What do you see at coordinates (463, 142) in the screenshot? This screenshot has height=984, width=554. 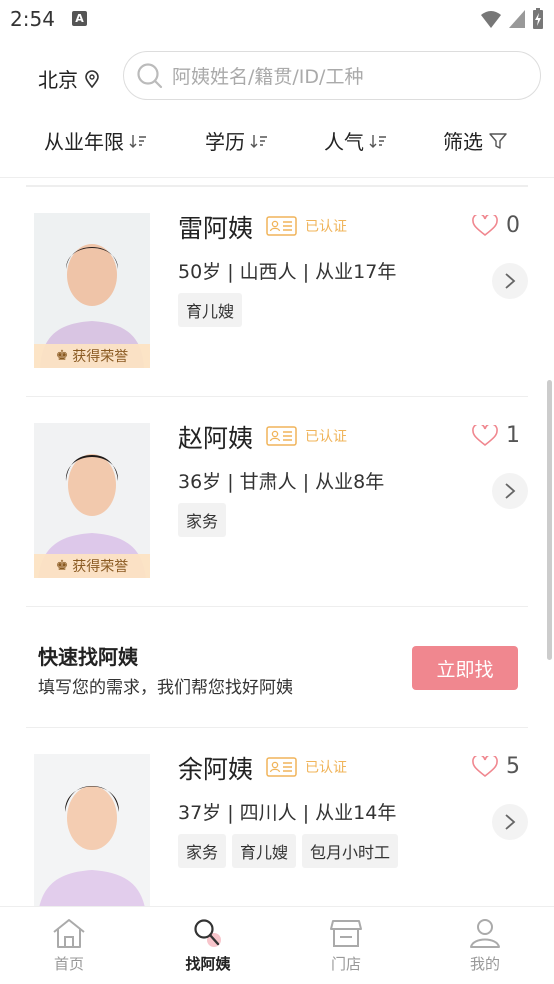 I see `filter-screen-label: 筛选` at bounding box center [463, 142].